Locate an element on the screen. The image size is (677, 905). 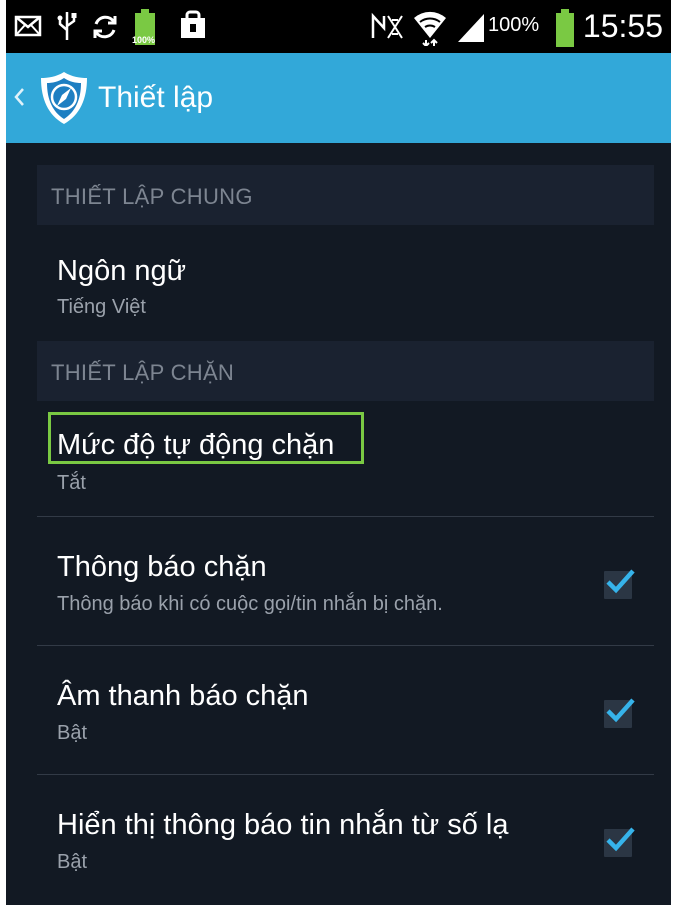
setting-title: Âm thanh báo chặn is located at coordinates (183, 696).